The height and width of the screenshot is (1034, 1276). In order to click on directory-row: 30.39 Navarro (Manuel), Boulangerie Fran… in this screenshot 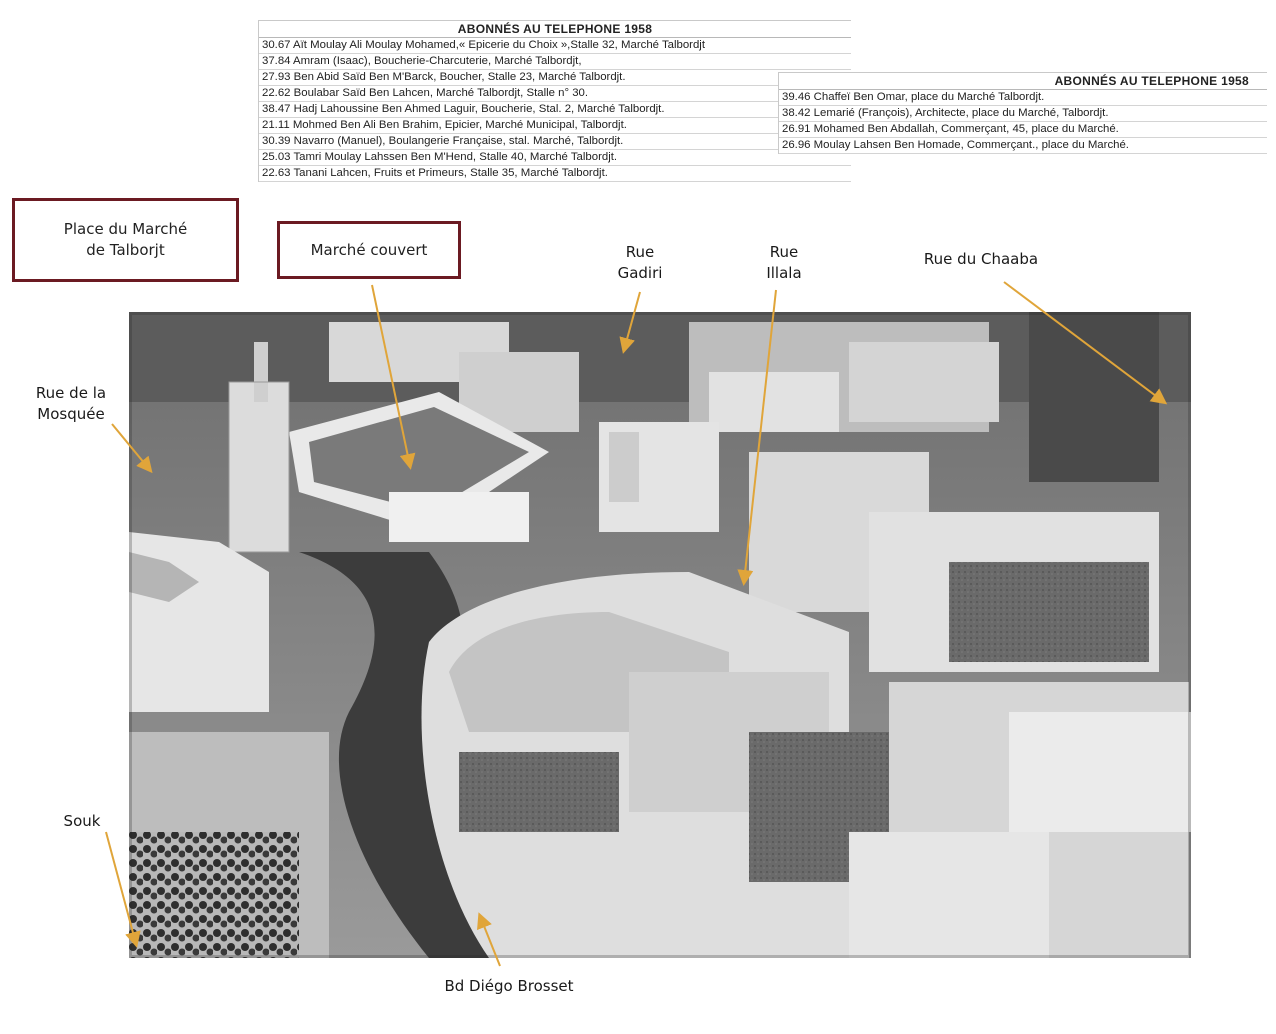, I will do `click(555, 142)`.